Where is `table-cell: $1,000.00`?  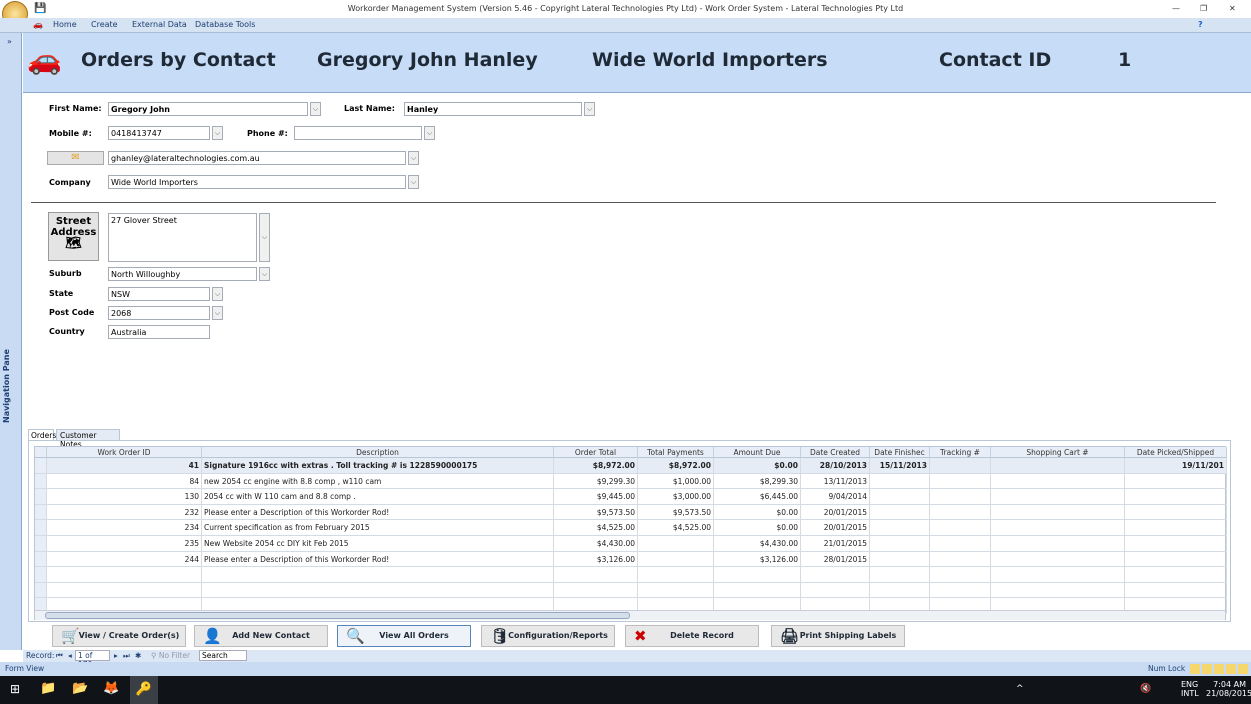 table-cell: $1,000.00 is located at coordinates (676, 481).